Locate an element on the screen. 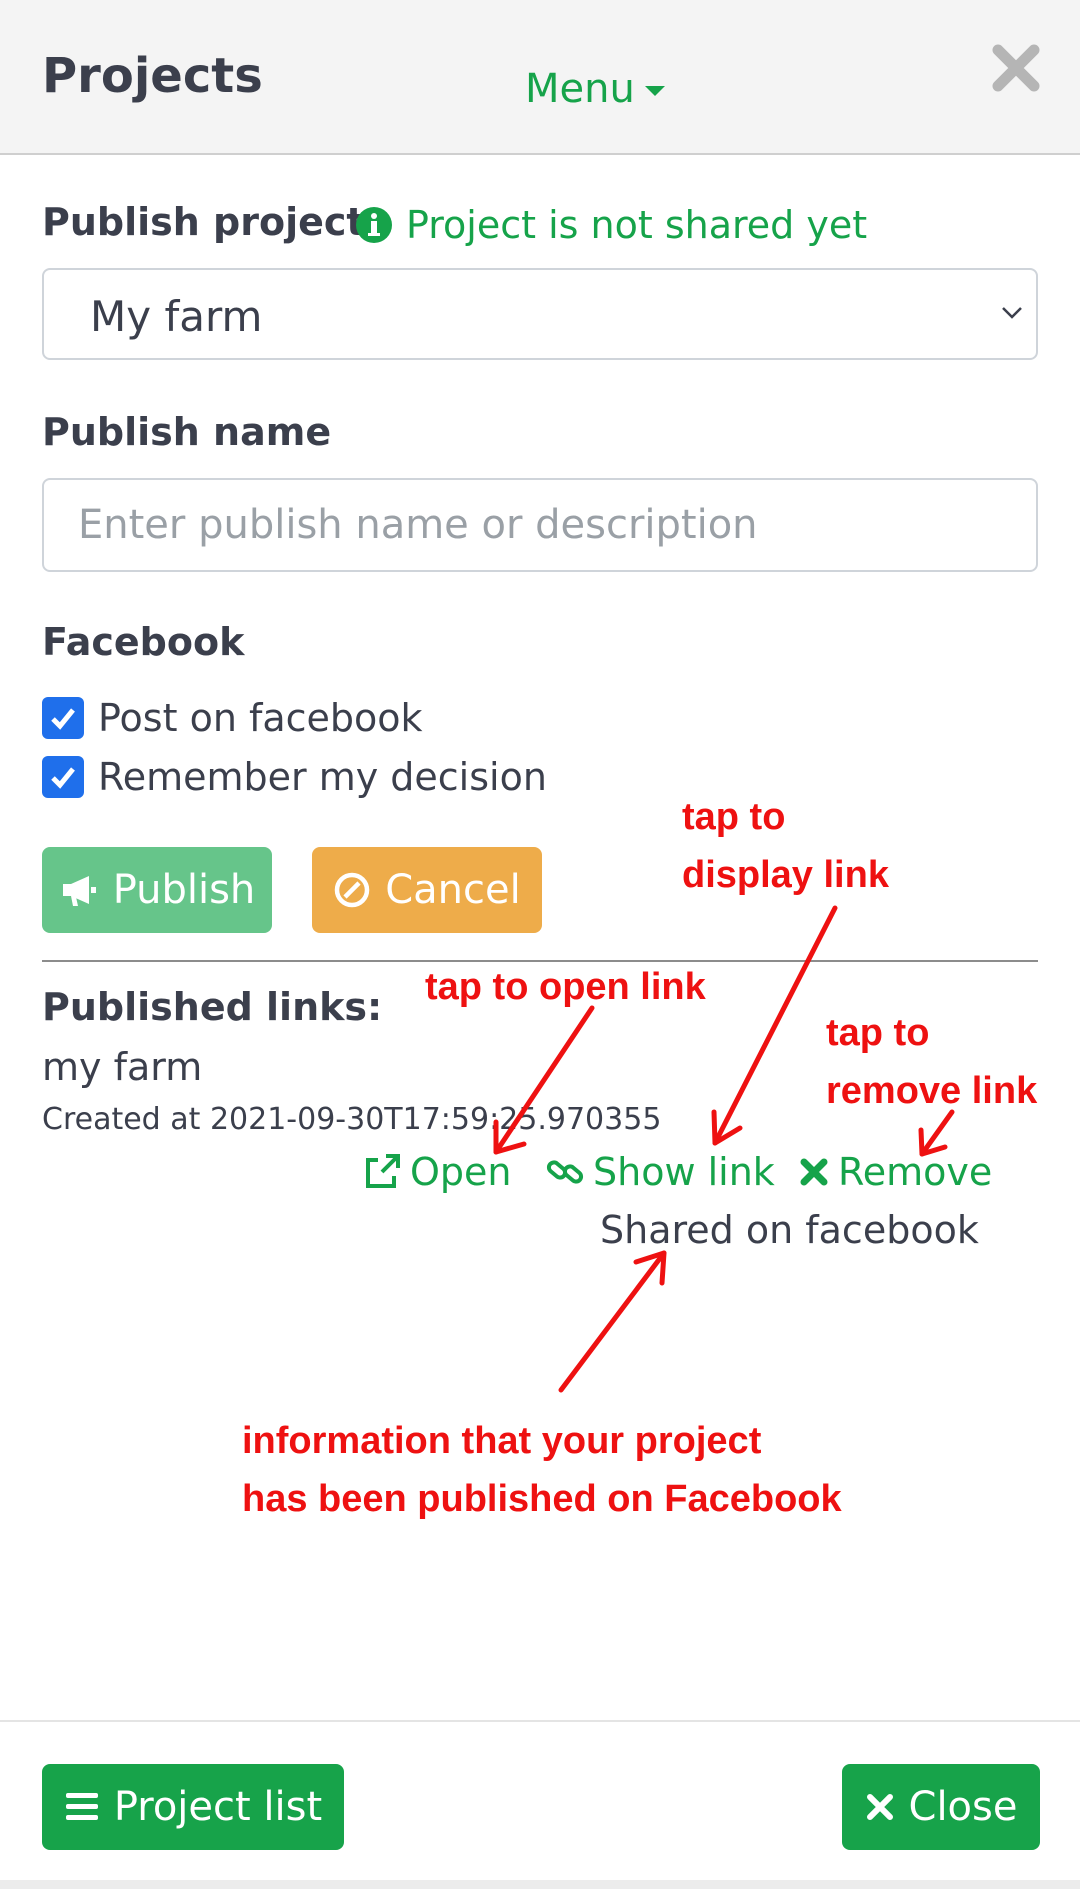  share-status-text: Project is not shared yet is located at coordinates (637, 225).